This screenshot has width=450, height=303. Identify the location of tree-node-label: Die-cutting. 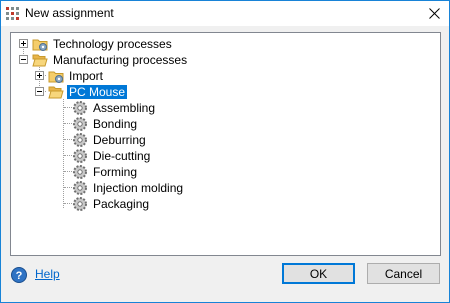
(122, 156).